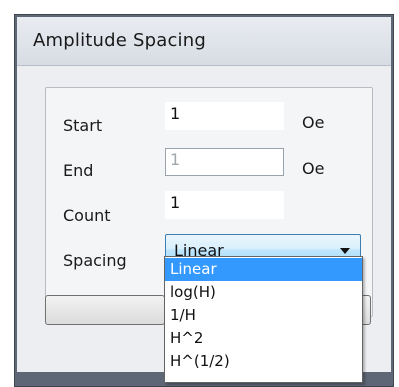  What do you see at coordinates (105, 310) in the screenshot?
I see `ok-button` at bounding box center [105, 310].